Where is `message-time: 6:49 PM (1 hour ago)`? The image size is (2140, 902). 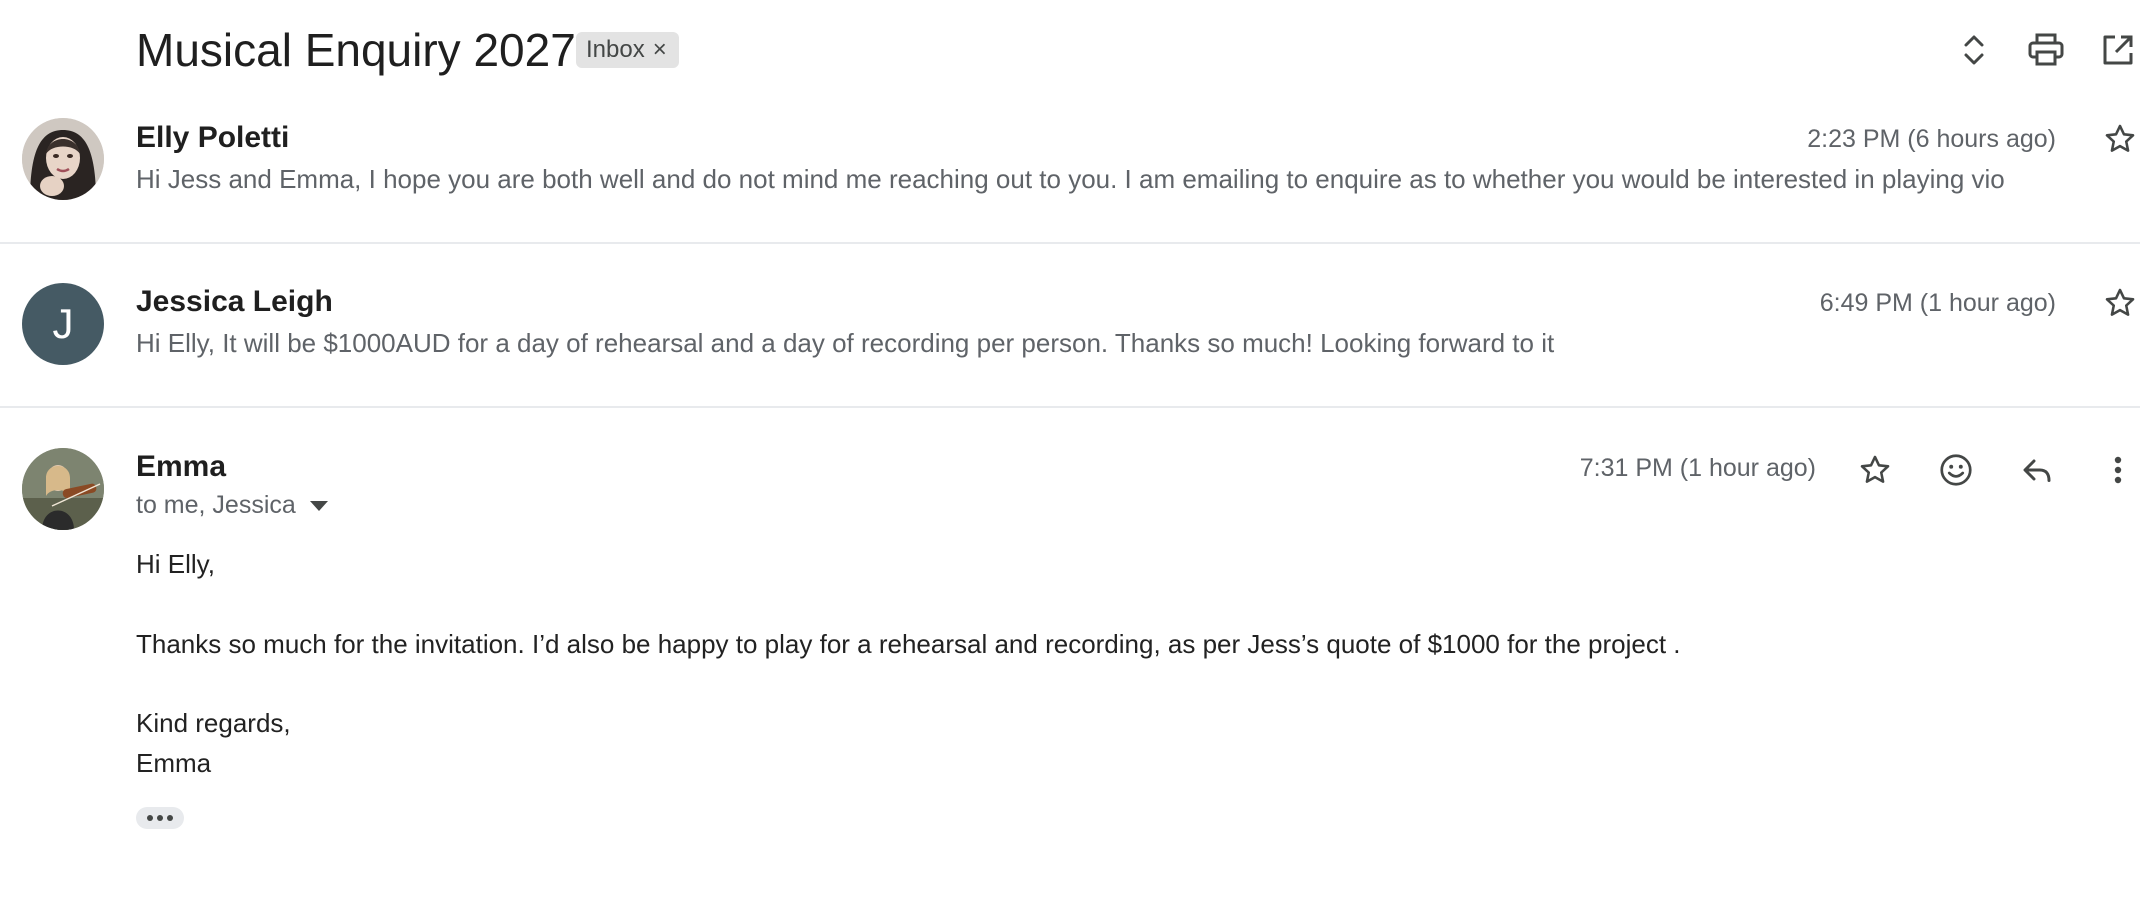 message-time: 6:49 PM (1 hour ago) is located at coordinates (1937, 303).